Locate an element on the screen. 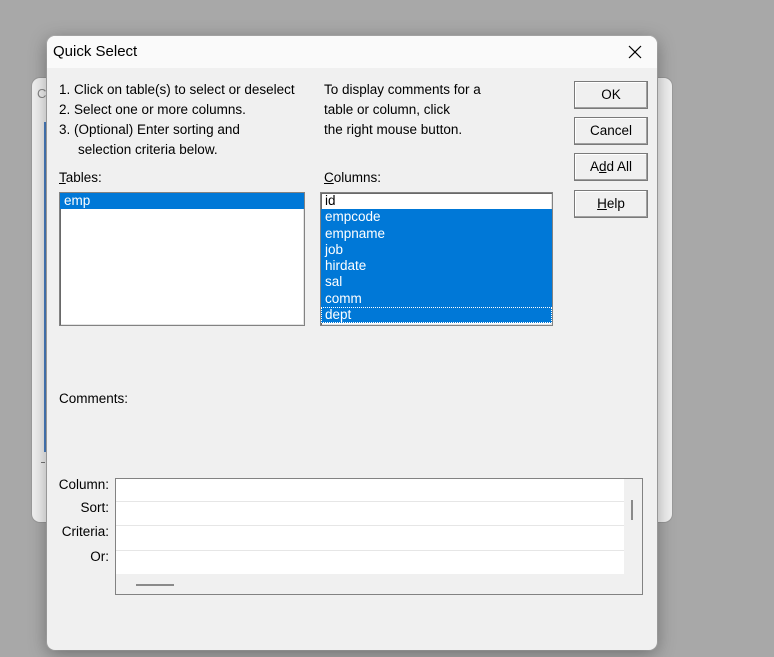 The height and width of the screenshot is (657, 774). columns-label-mnemonic: C is located at coordinates (329, 177).